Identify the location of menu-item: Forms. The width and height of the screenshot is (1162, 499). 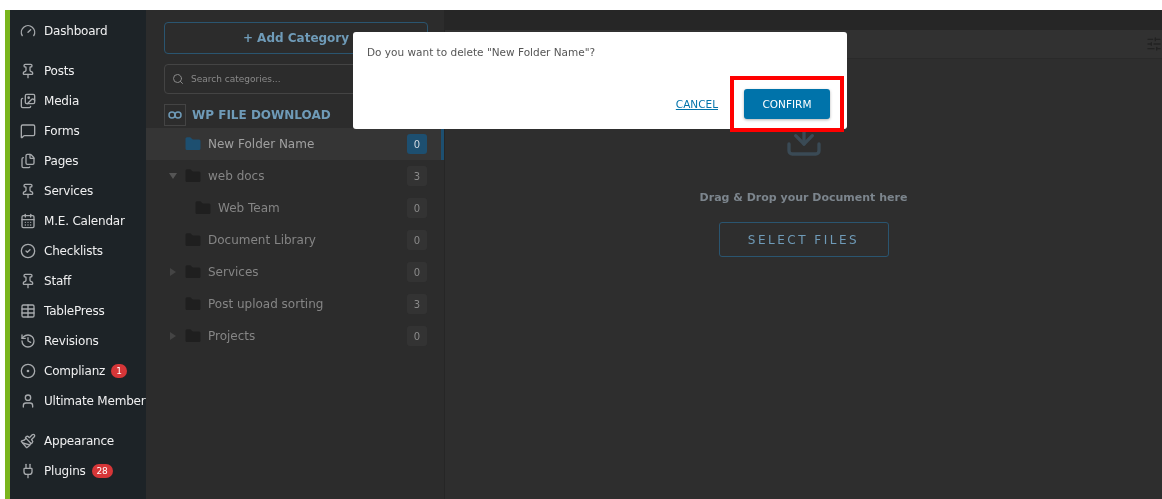
(78, 131).